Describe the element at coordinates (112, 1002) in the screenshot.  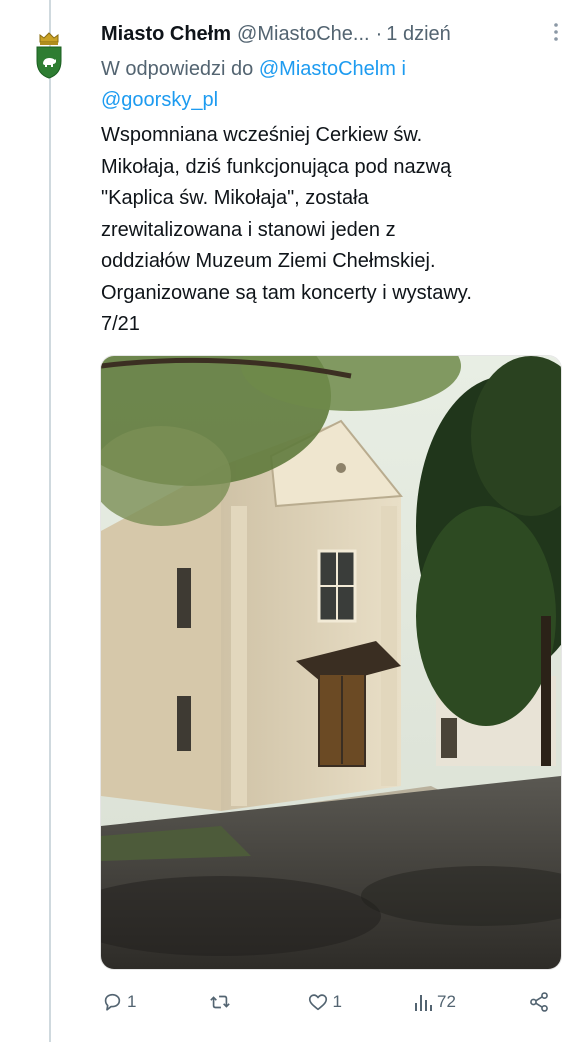
I see `reply-bubble-icon` at that location.